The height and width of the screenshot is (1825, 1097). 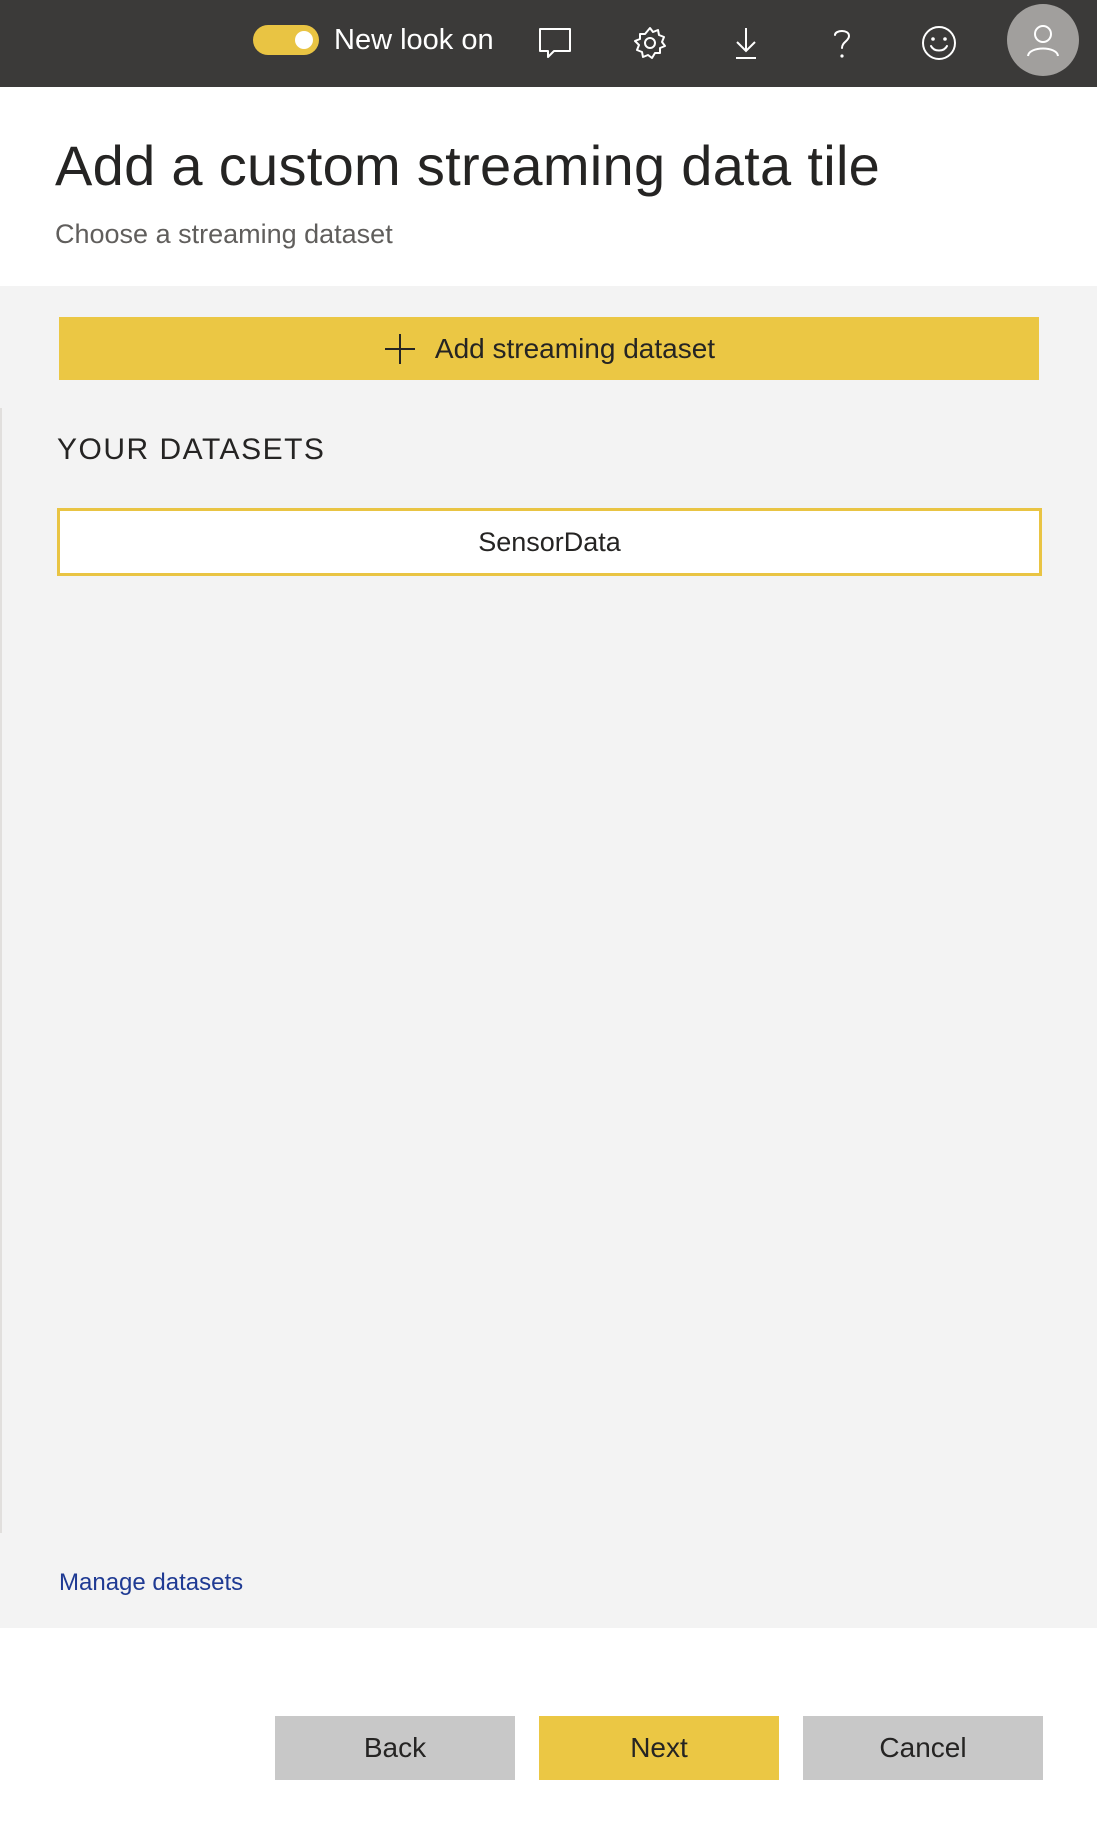 What do you see at coordinates (286, 40) in the screenshot?
I see `new-look-toggle` at bounding box center [286, 40].